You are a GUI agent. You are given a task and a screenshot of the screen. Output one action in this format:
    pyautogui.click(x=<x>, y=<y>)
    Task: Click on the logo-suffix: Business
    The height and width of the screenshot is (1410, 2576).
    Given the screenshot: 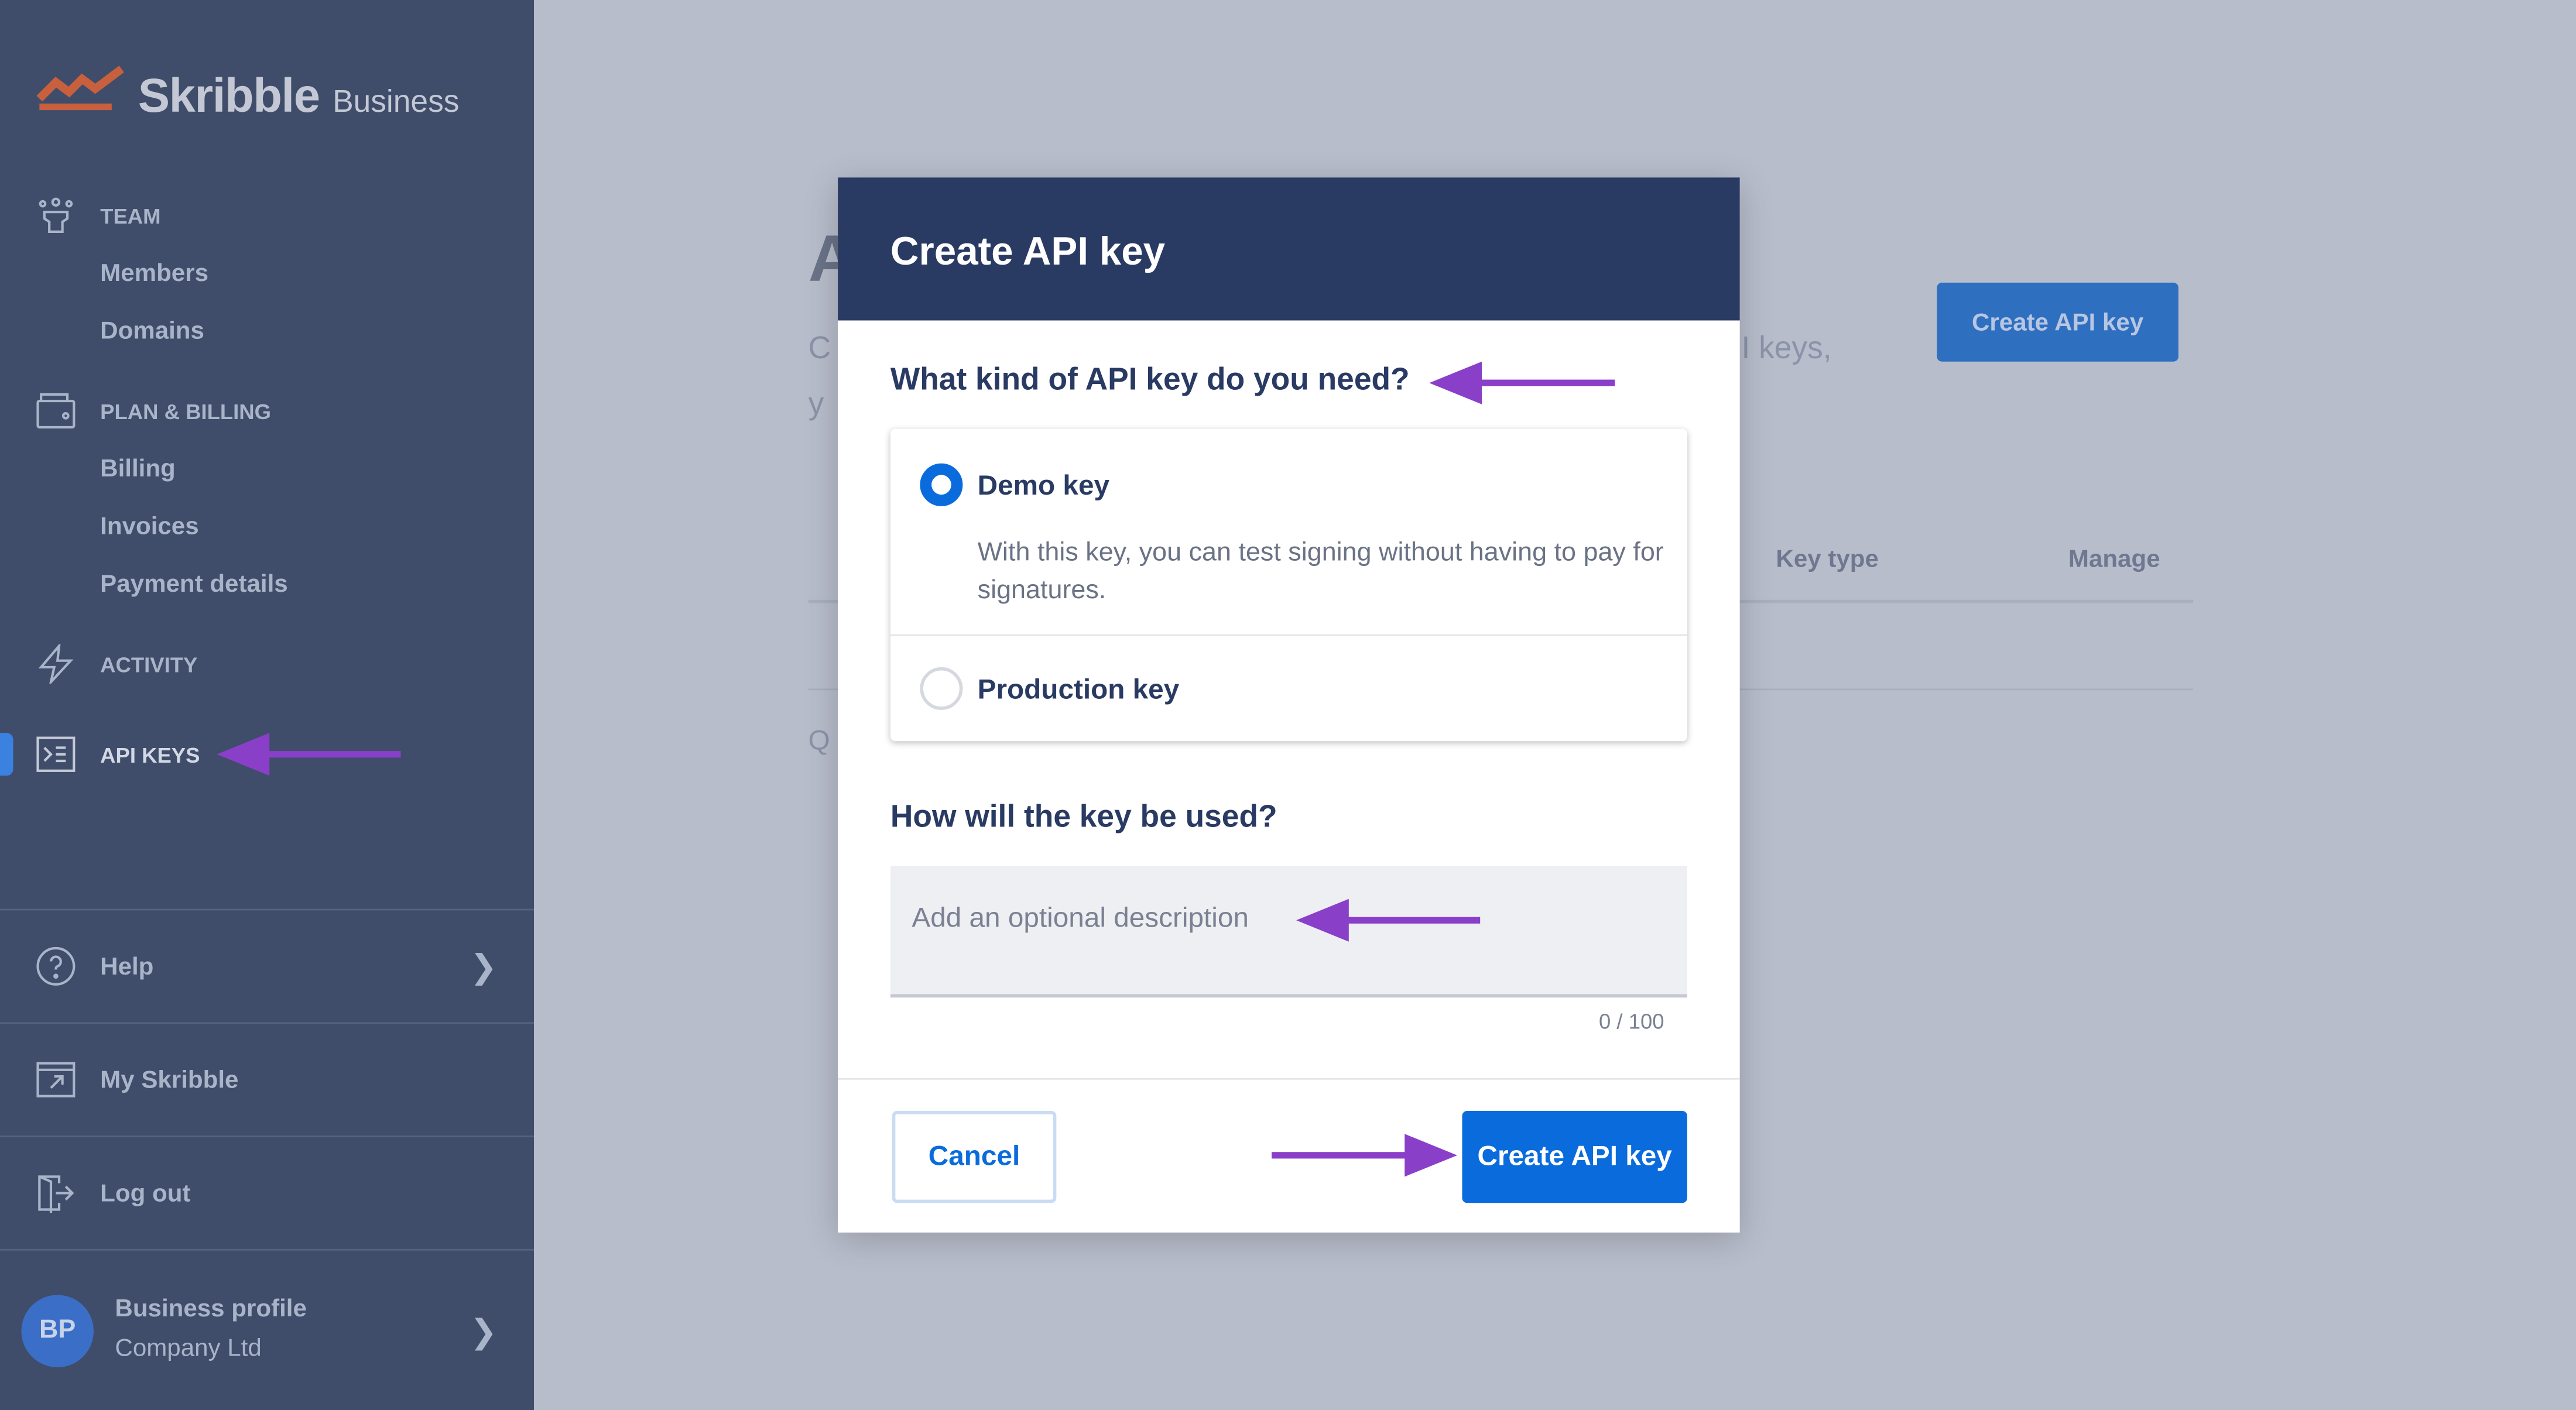 What is the action you would take?
    pyautogui.click(x=396, y=102)
    